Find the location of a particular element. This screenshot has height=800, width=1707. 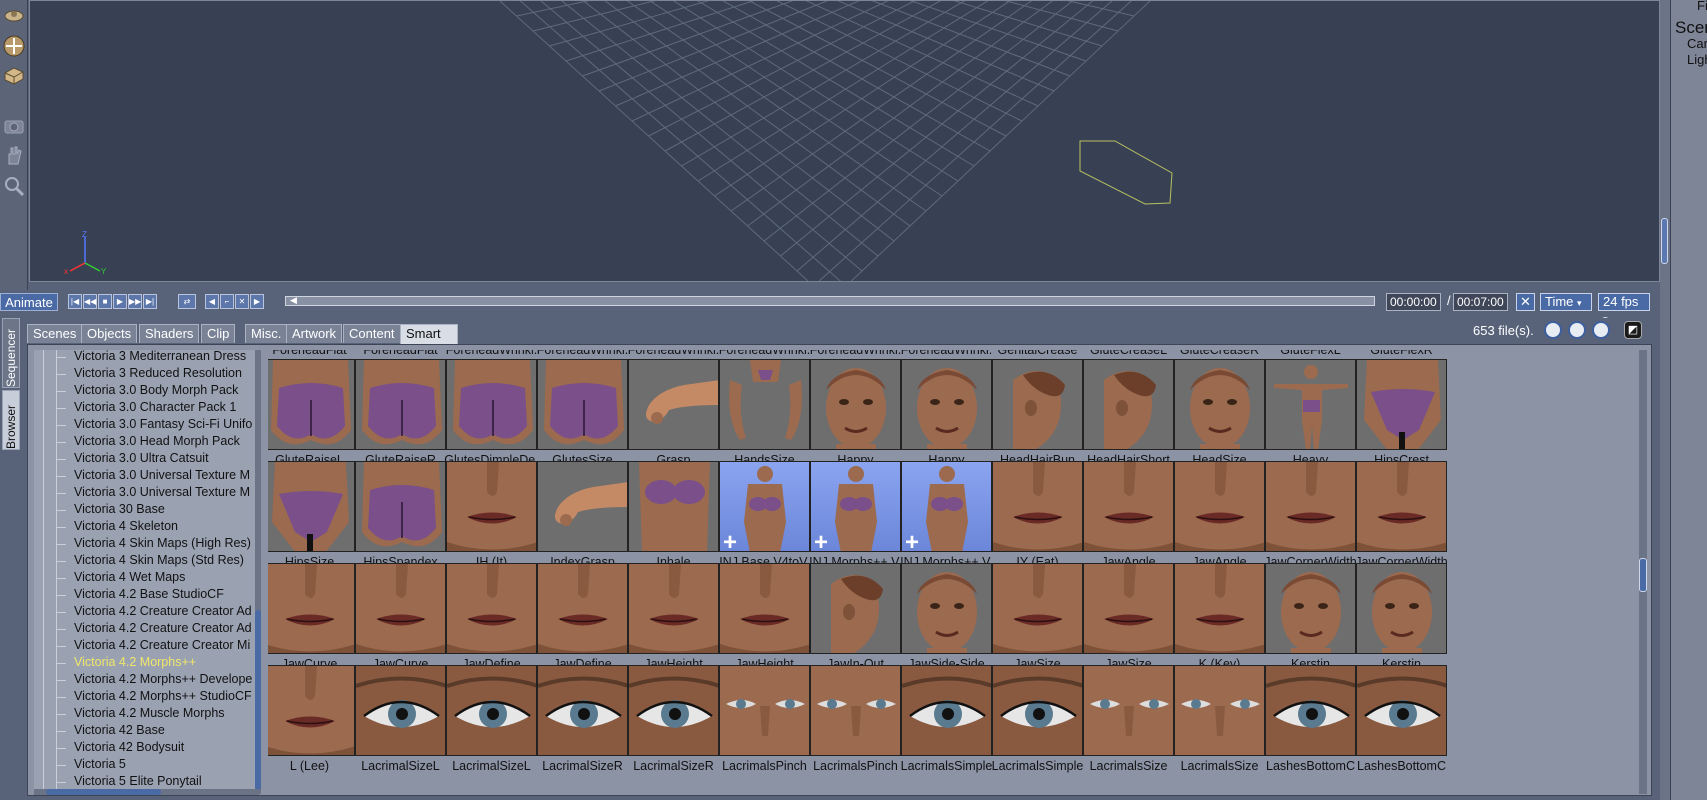

tree-item: Victoria 3 Reduced Resolution is located at coordinates (146, 373).